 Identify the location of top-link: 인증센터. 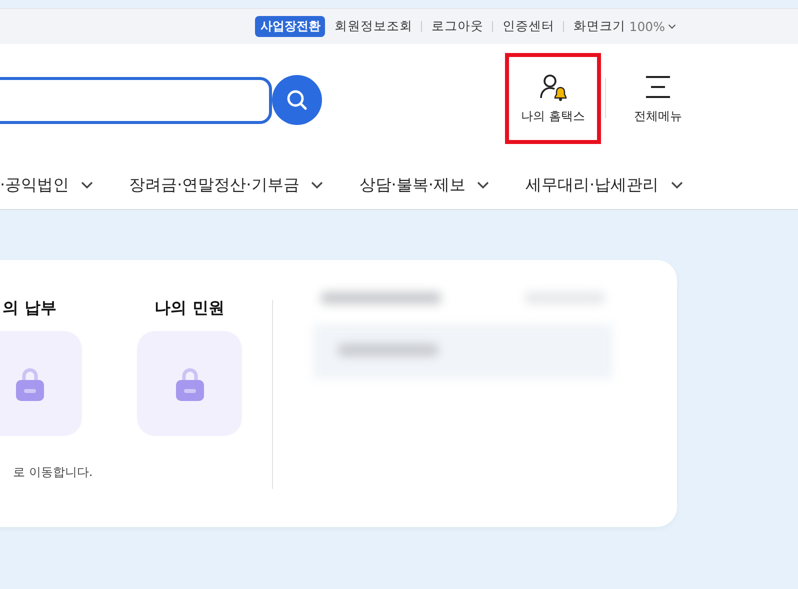
(528, 26).